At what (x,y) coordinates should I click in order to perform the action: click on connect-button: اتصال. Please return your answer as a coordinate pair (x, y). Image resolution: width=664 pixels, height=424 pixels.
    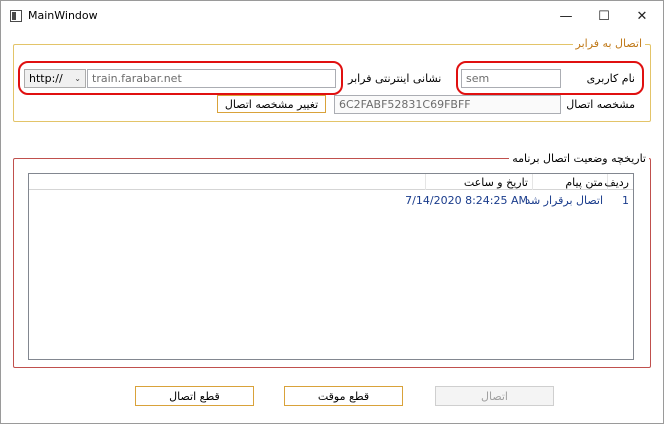
    Looking at the image, I should click on (494, 396).